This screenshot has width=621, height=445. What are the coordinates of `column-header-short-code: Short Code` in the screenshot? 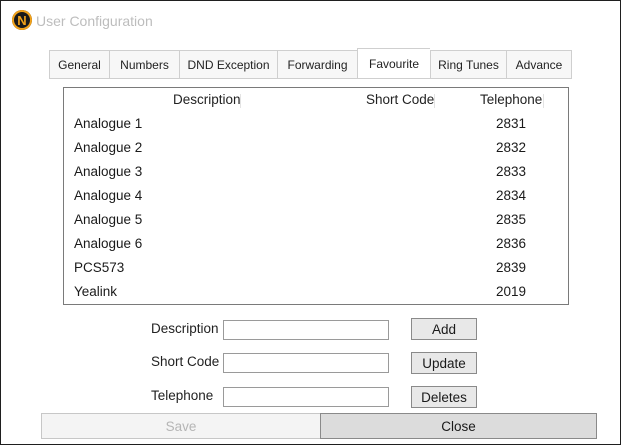 It's located at (400, 99).